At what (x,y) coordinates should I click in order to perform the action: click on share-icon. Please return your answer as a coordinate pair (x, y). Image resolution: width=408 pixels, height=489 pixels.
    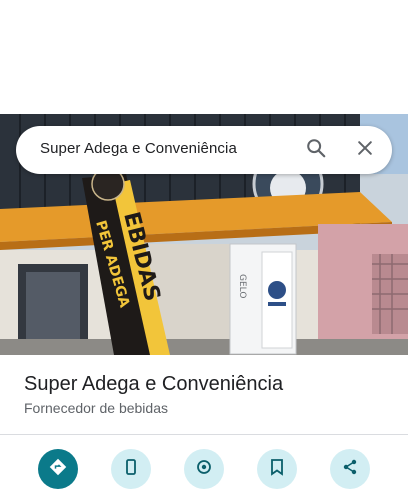
    Looking at the image, I should click on (350, 469).